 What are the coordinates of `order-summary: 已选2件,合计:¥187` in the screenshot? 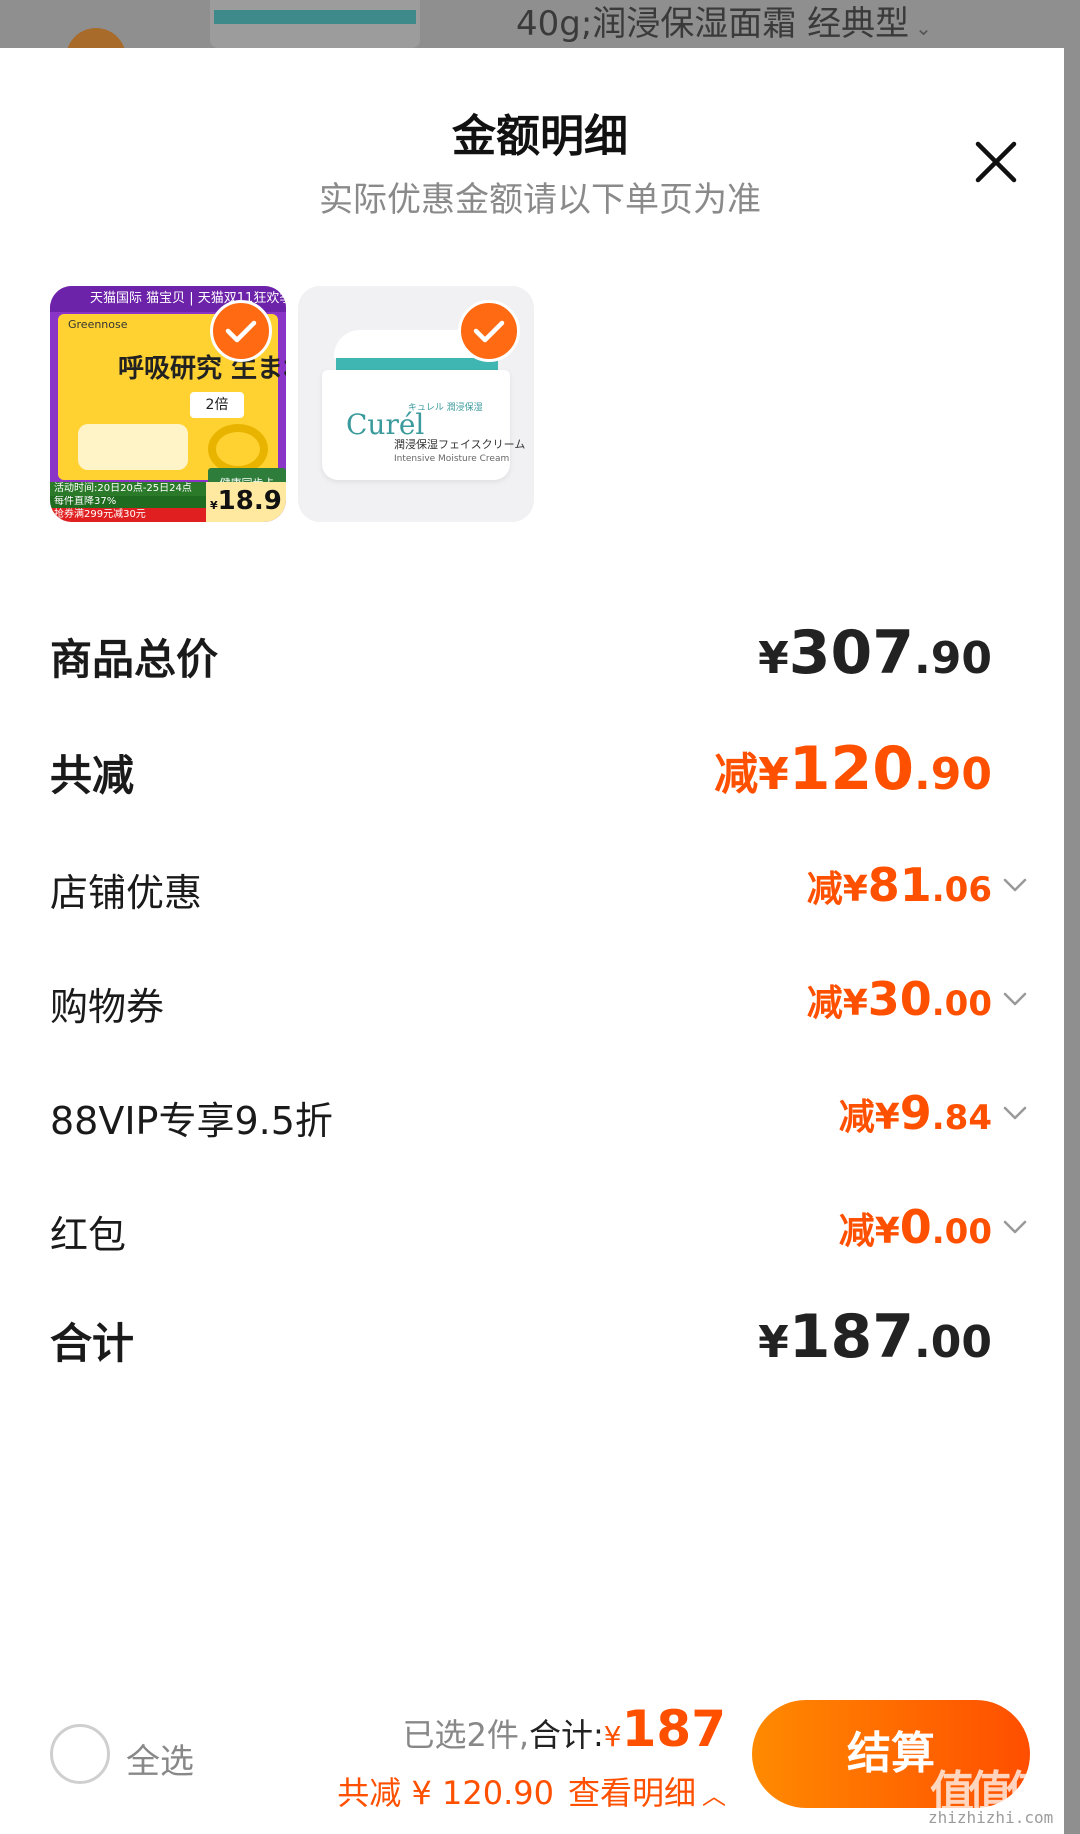 It's located at (564, 1729).